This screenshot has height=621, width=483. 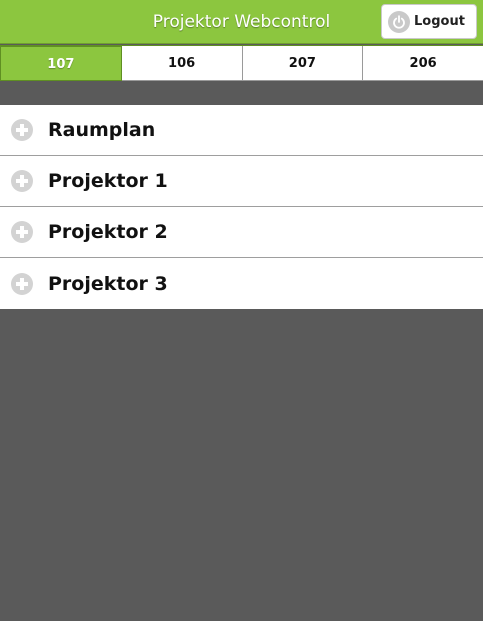 I want to click on tab-107: 107, so click(x=61, y=63).